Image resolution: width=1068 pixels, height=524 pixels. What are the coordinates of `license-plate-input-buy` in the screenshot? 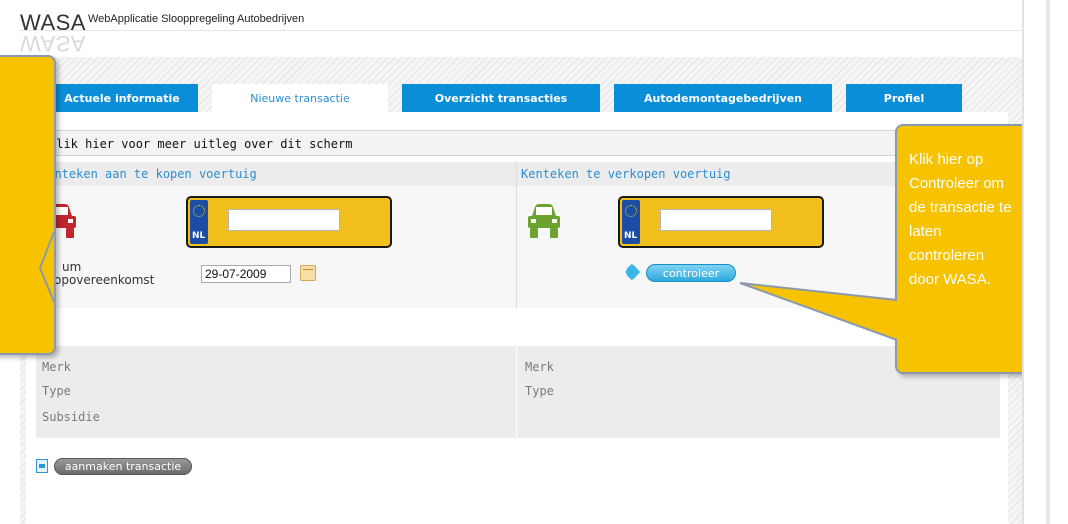 It's located at (284, 220).